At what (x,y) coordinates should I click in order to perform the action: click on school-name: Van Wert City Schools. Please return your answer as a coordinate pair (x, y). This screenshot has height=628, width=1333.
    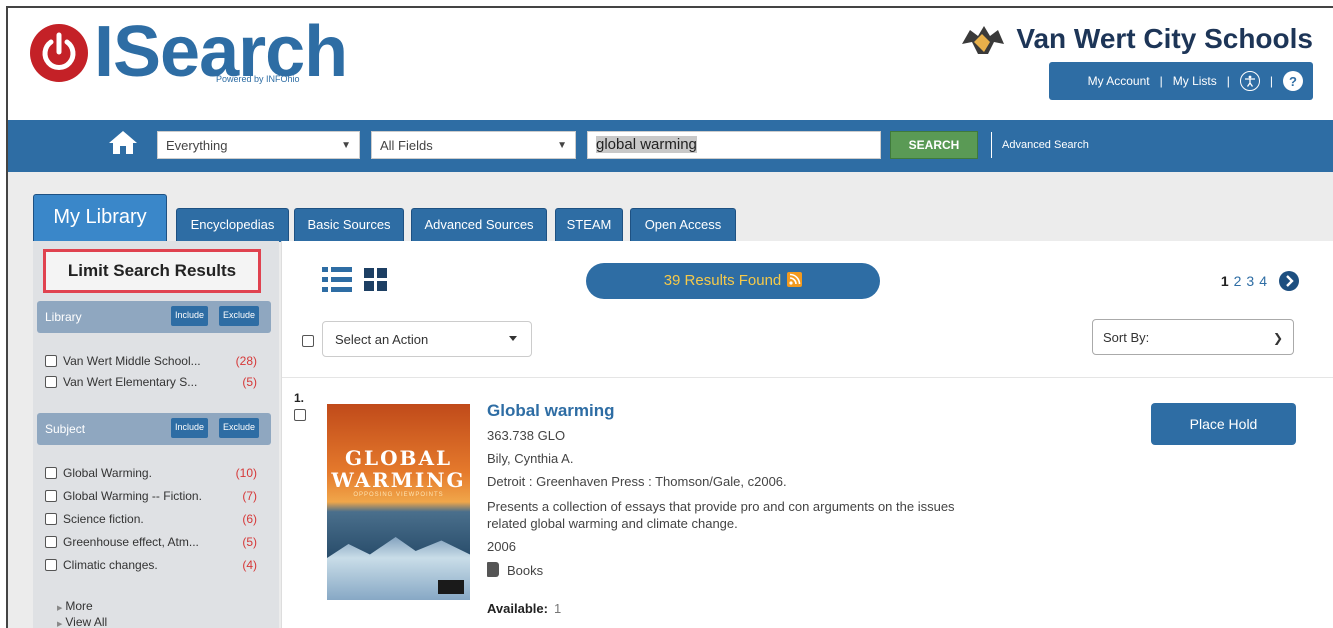
    Looking at the image, I should click on (1164, 38).